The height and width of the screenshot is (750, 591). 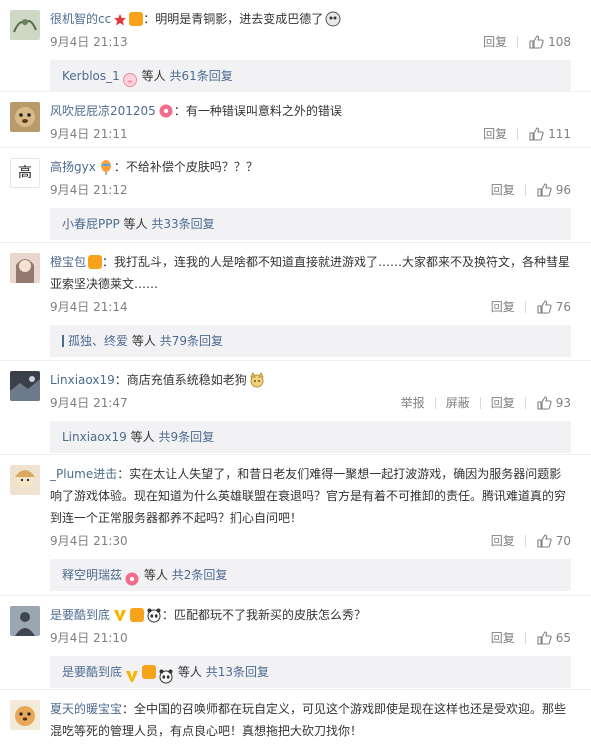 I want to click on username: 很机智的cc, so click(x=80, y=19).